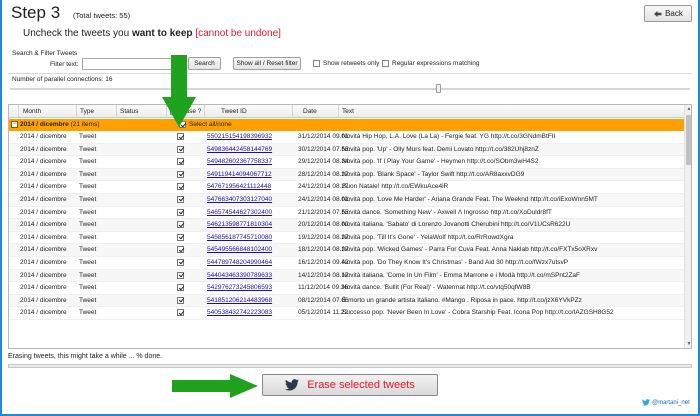 This screenshot has height=416, width=700. Describe the element at coordinates (687, 226) in the screenshot. I see `grid-vertical-scrollbar: ▲ ▼` at that location.